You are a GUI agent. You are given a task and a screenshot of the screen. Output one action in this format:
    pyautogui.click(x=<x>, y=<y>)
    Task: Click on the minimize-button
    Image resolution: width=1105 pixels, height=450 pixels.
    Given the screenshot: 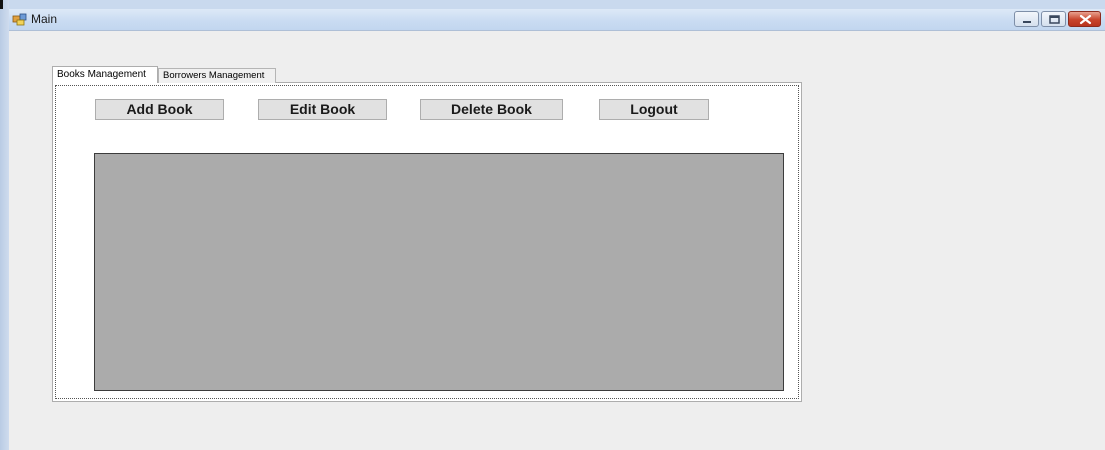 What is the action you would take?
    pyautogui.click(x=1026, y=19)
    